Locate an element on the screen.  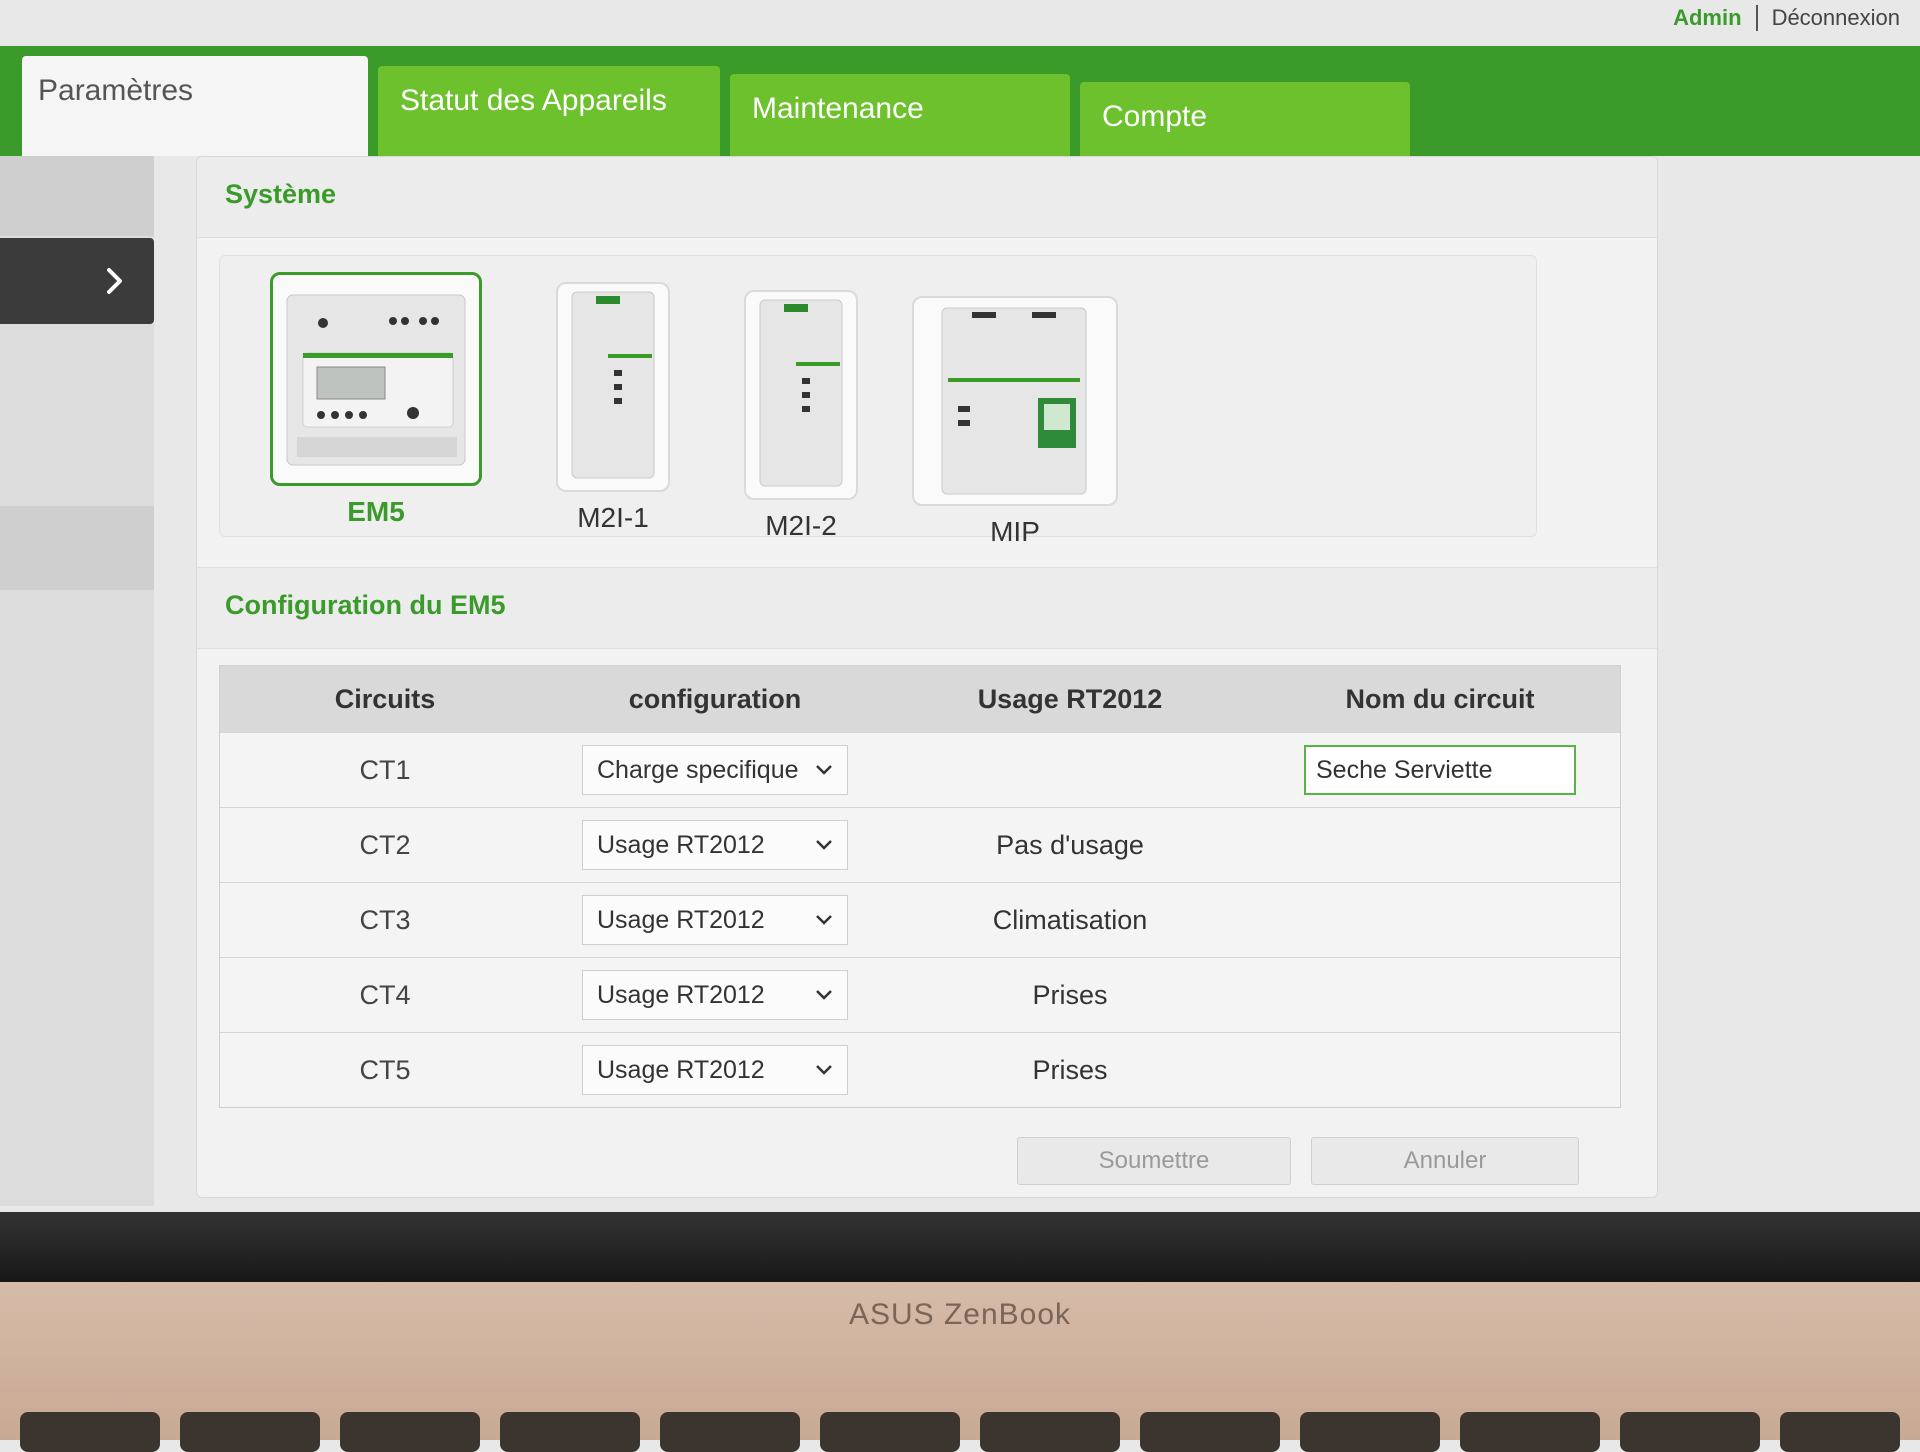
usage-value: Climatisation is located at coordinates (1070, 919).